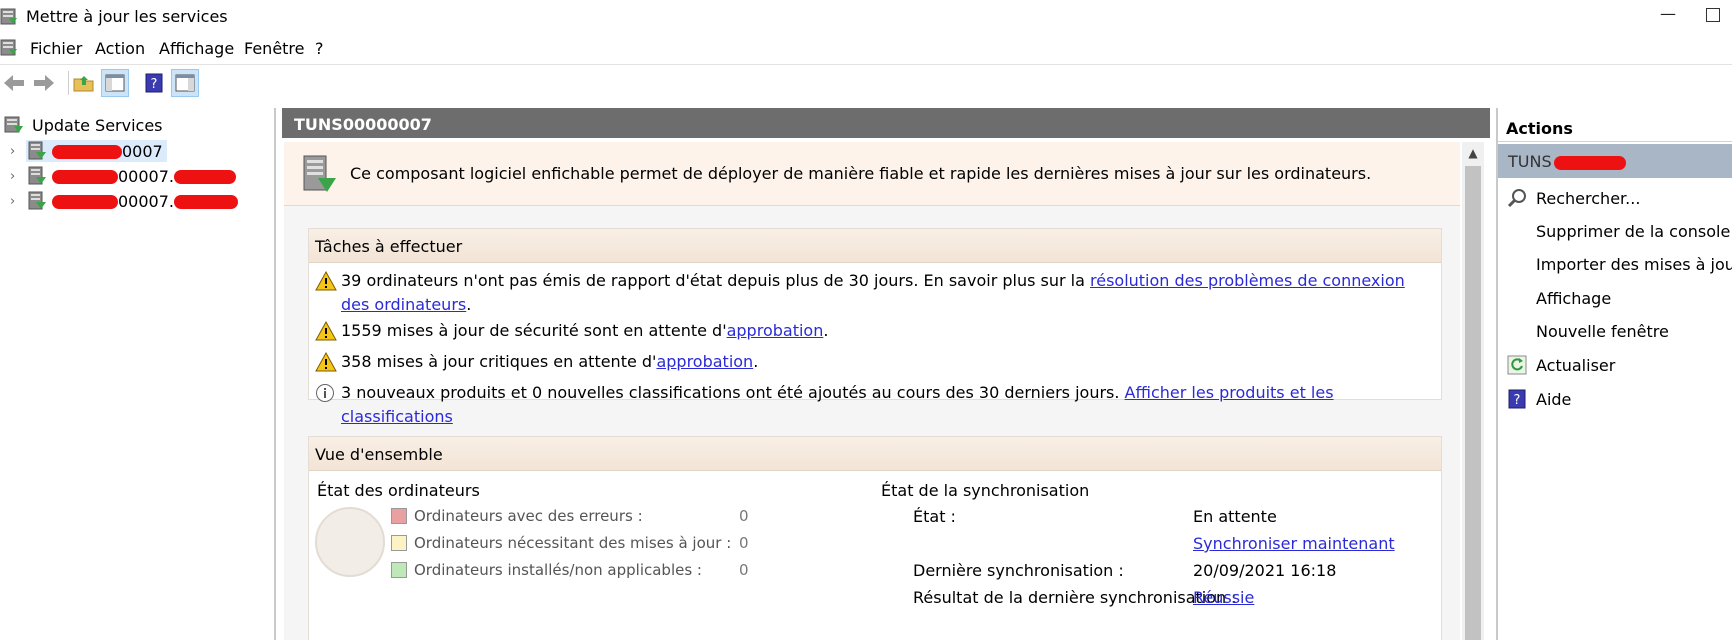  I want to click on server-update-icon, so click(320, 176).